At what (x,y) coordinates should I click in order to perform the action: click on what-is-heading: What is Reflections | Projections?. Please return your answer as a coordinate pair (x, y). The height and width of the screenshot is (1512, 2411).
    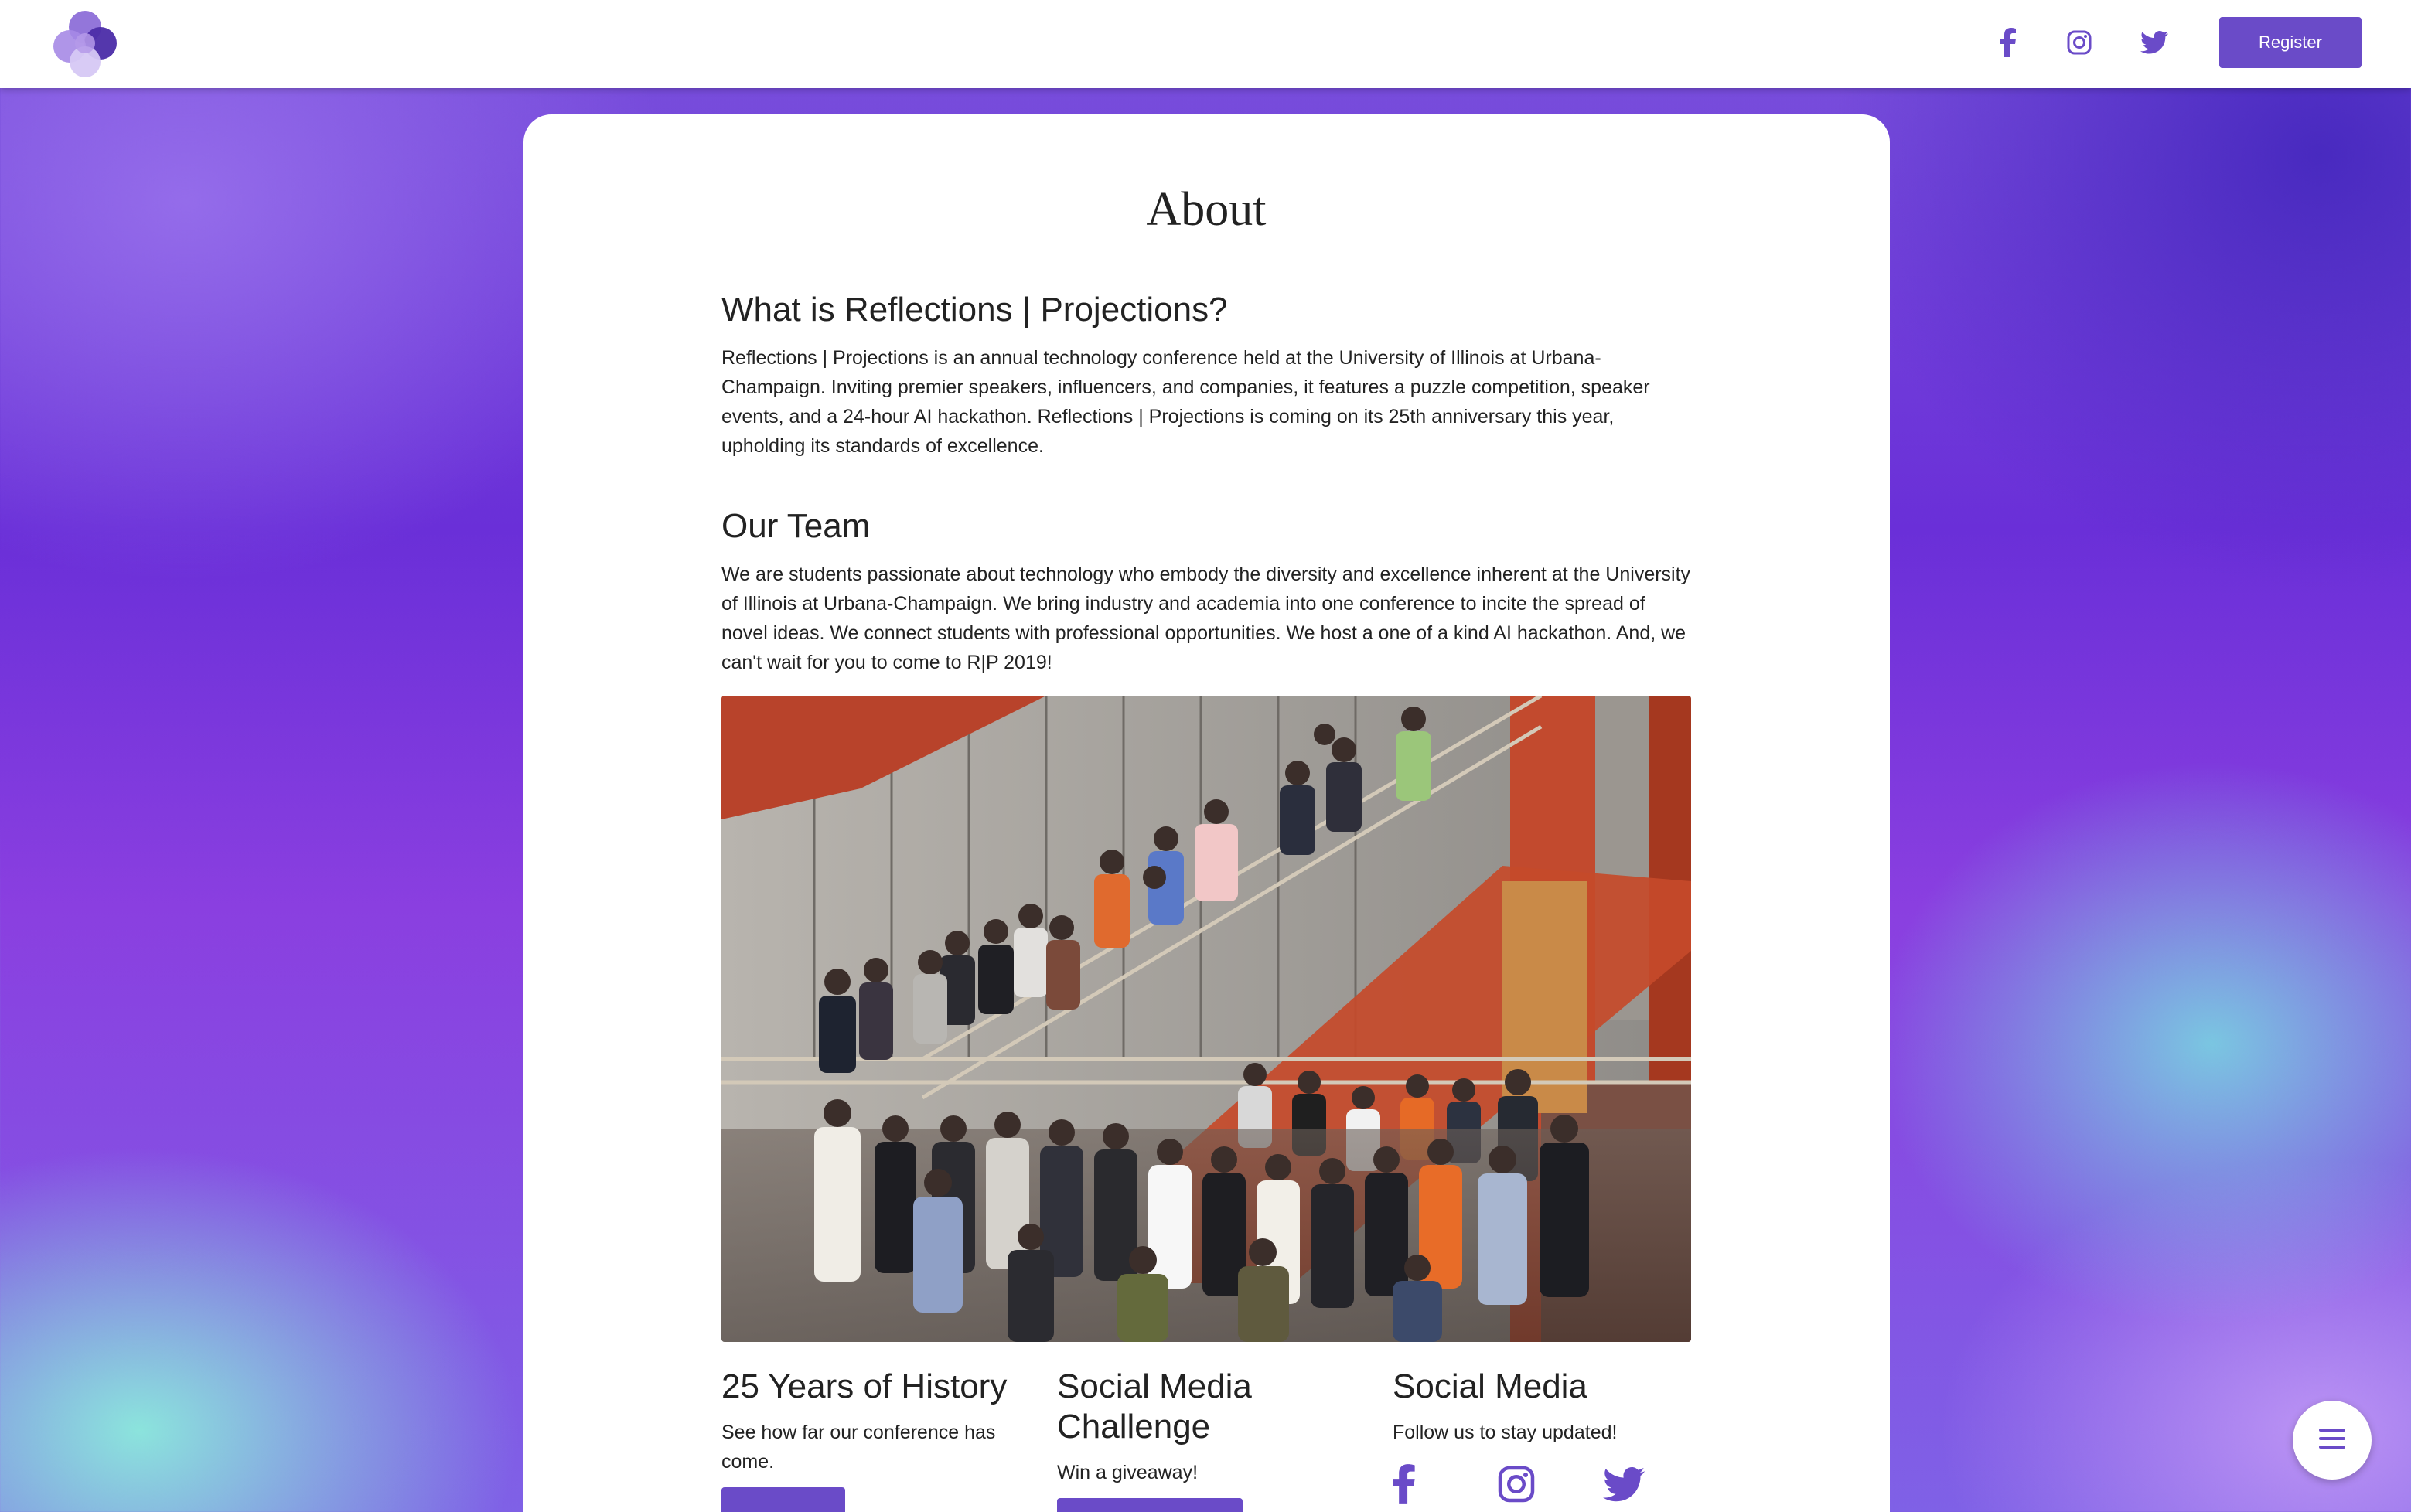
    Looking at the image, I should click on (975, 310).